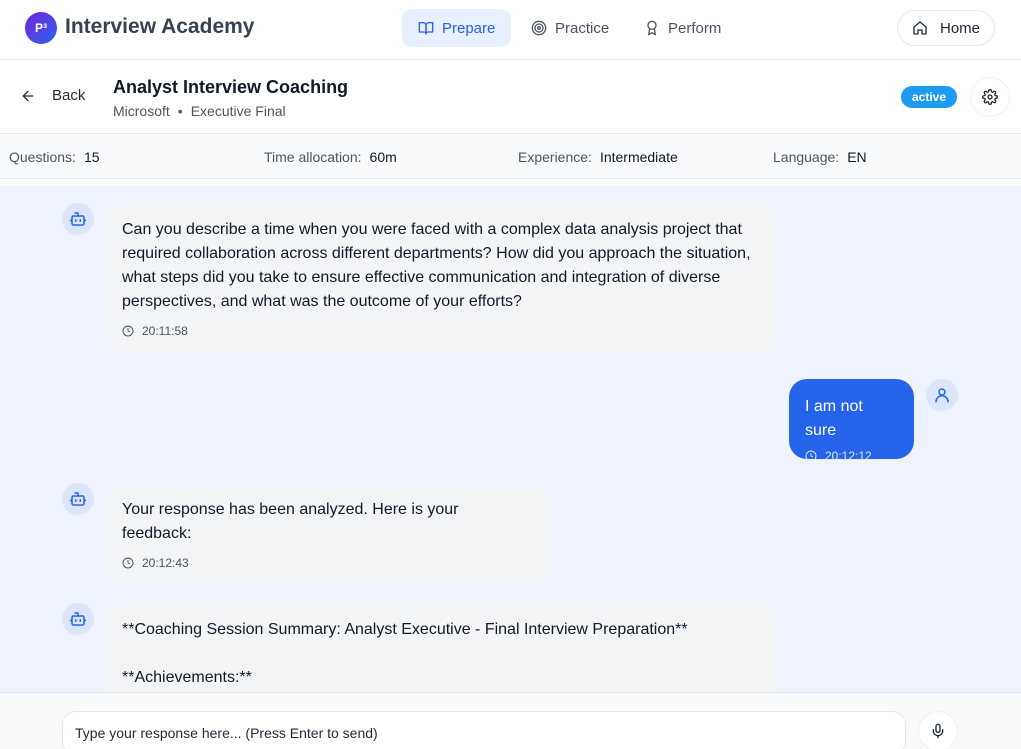  What do you see at coordinates (383, 157) in the screenshot?
I see `stat-time-value: 60m` at bounding box center [383, 157].